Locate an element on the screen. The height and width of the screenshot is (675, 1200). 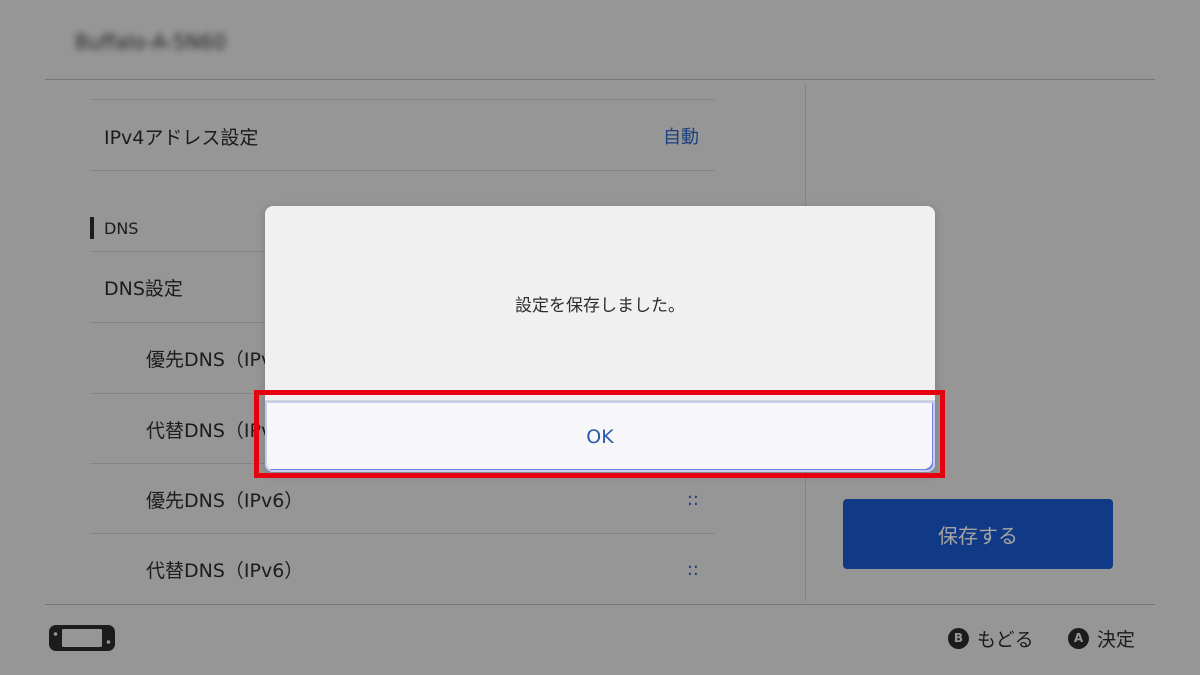
ok-button: OK is located at coordinates (600, 436).